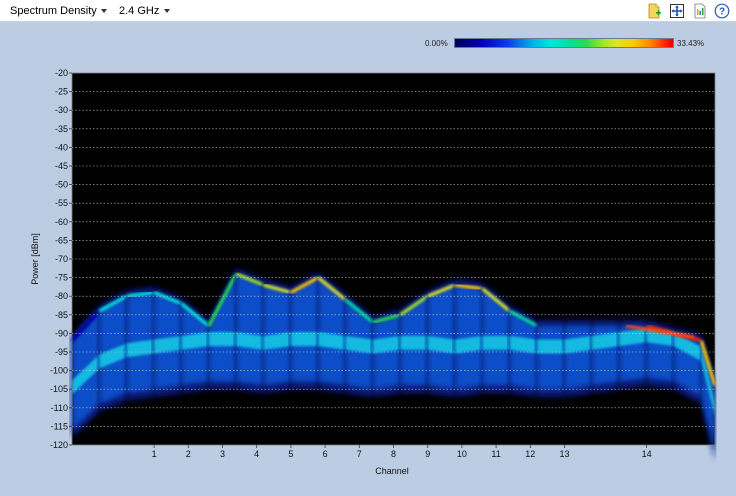 This screenshot has width=736, height=496. Describe the element at coordinates (61, 166) in the screenshot. I see `y-tick-label: -45` at that location.